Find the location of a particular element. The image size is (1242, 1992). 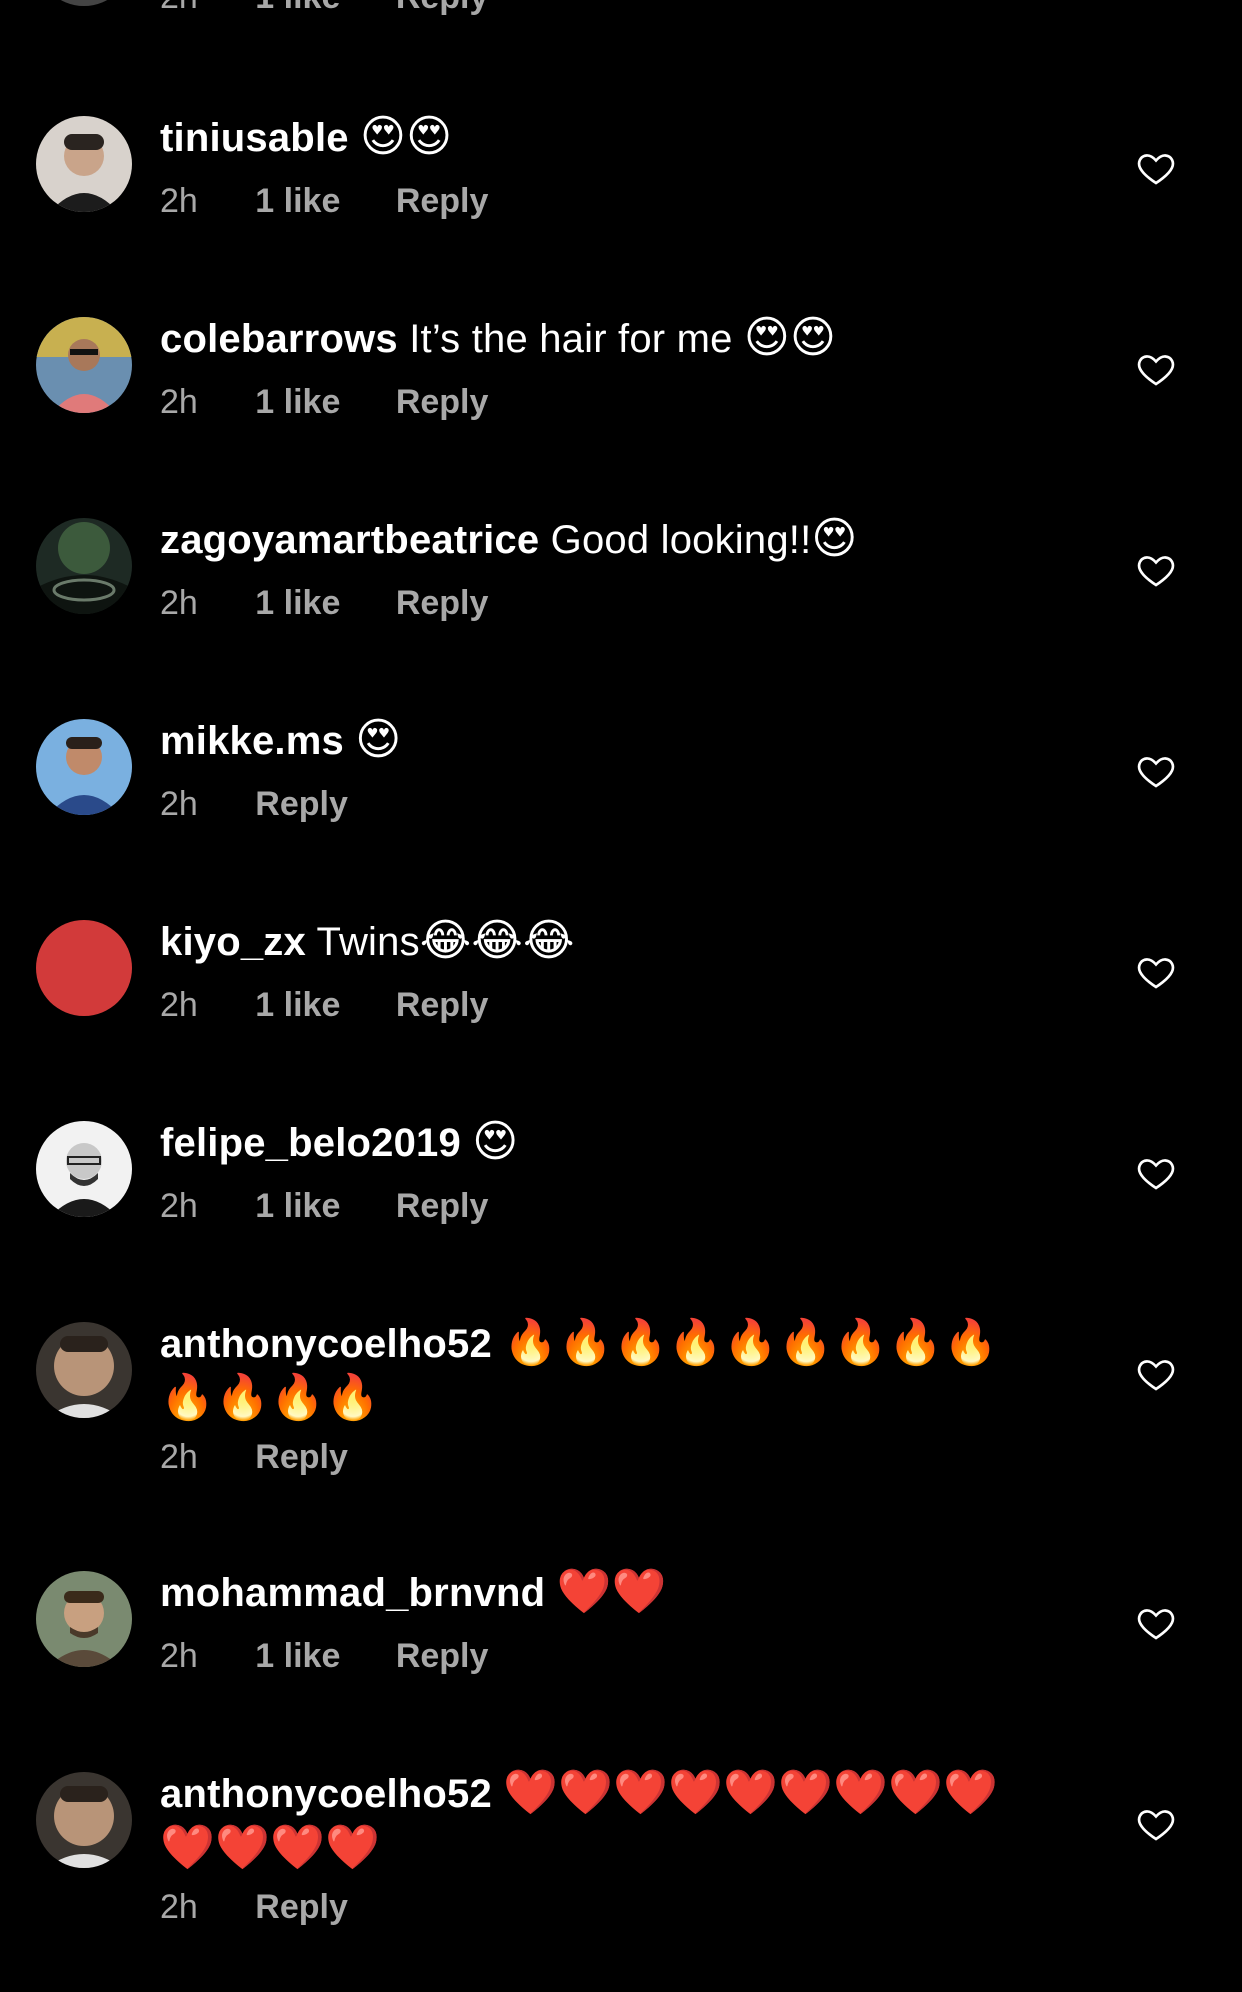

comment-text: tiniusable 😍😍 is located at coordinates (620, 137).